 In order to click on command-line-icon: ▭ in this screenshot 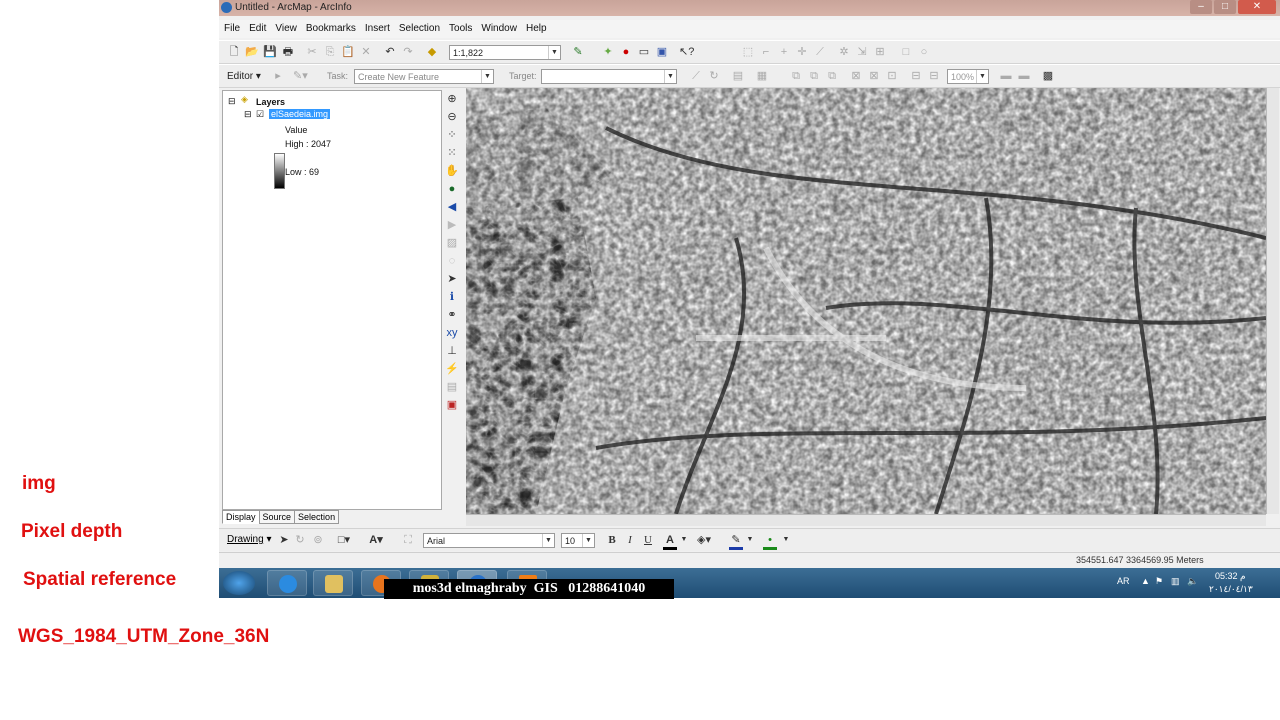, I will do `click(644, 52)`.